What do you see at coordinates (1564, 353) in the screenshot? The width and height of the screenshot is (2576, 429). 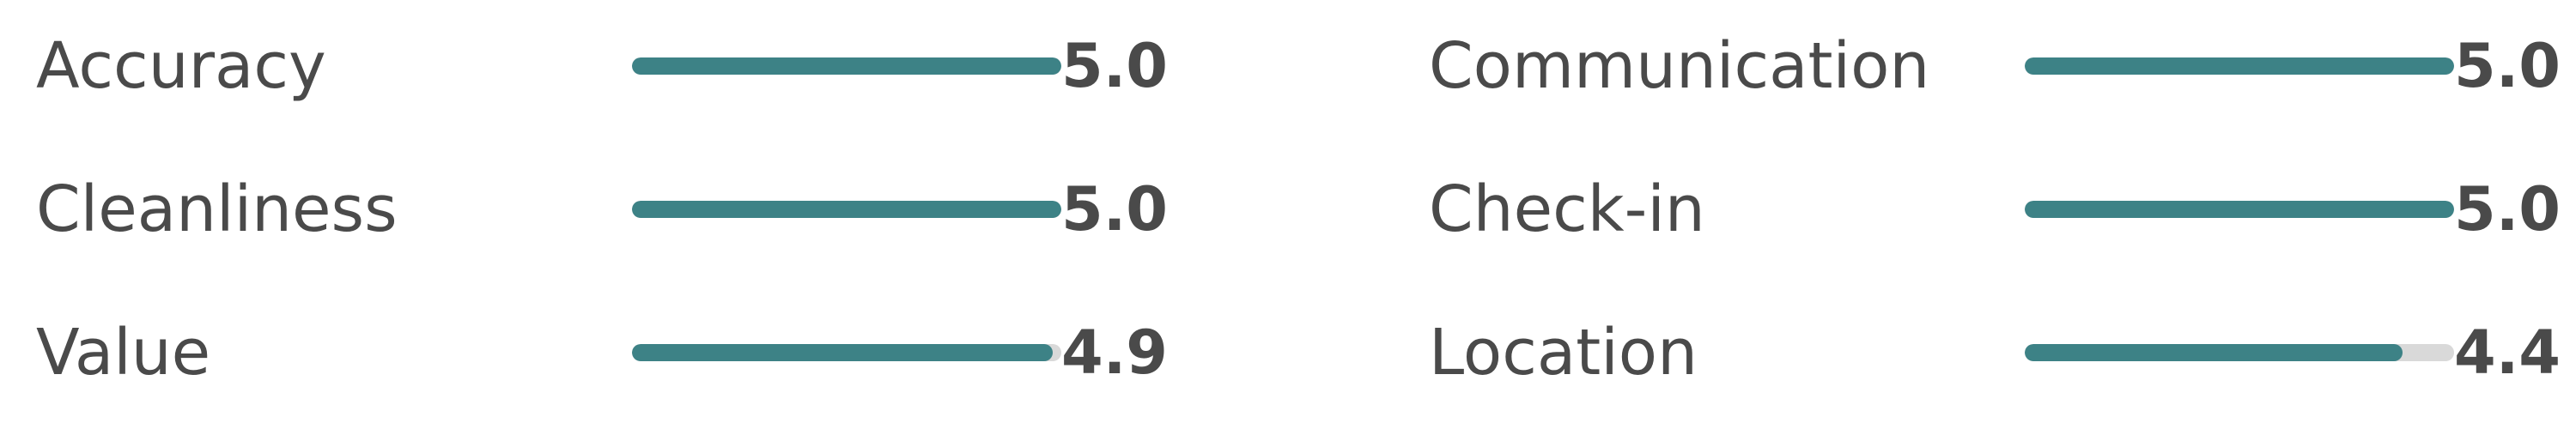 I see `rating-label: Location` at bounding box center [1564, 353].